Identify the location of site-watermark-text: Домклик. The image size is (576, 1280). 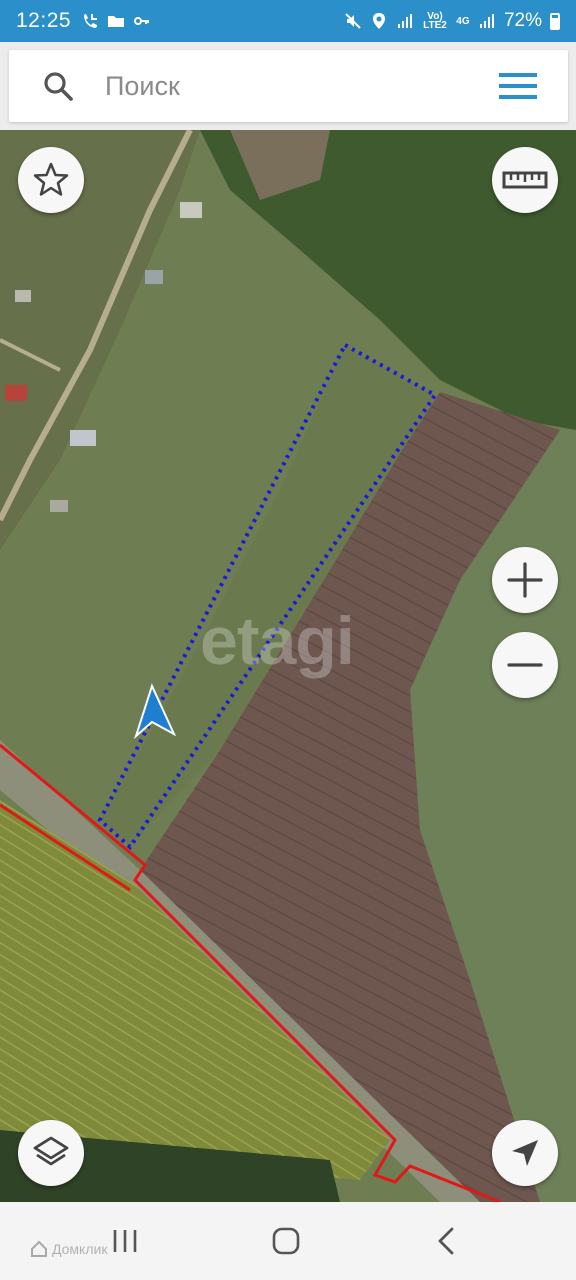
(80, 1249).